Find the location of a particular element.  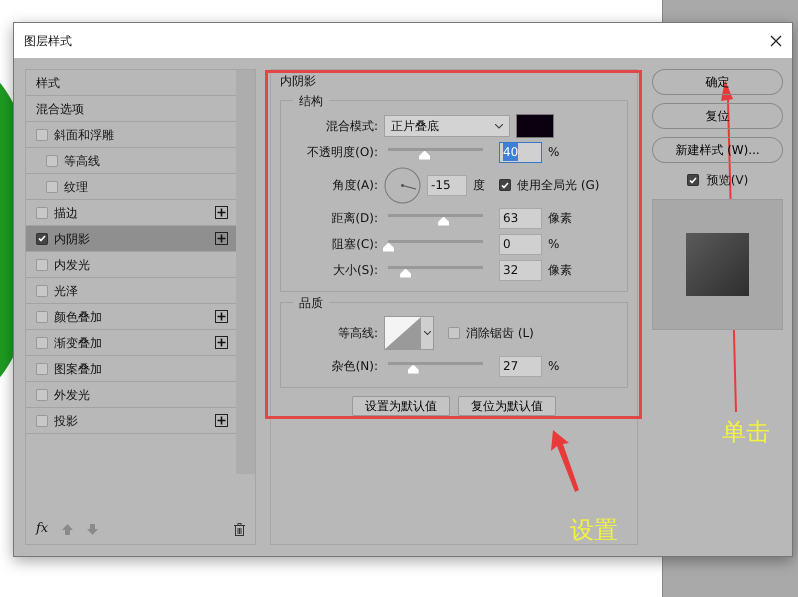

up-arrow-icon is located at coordinates (68, 529).